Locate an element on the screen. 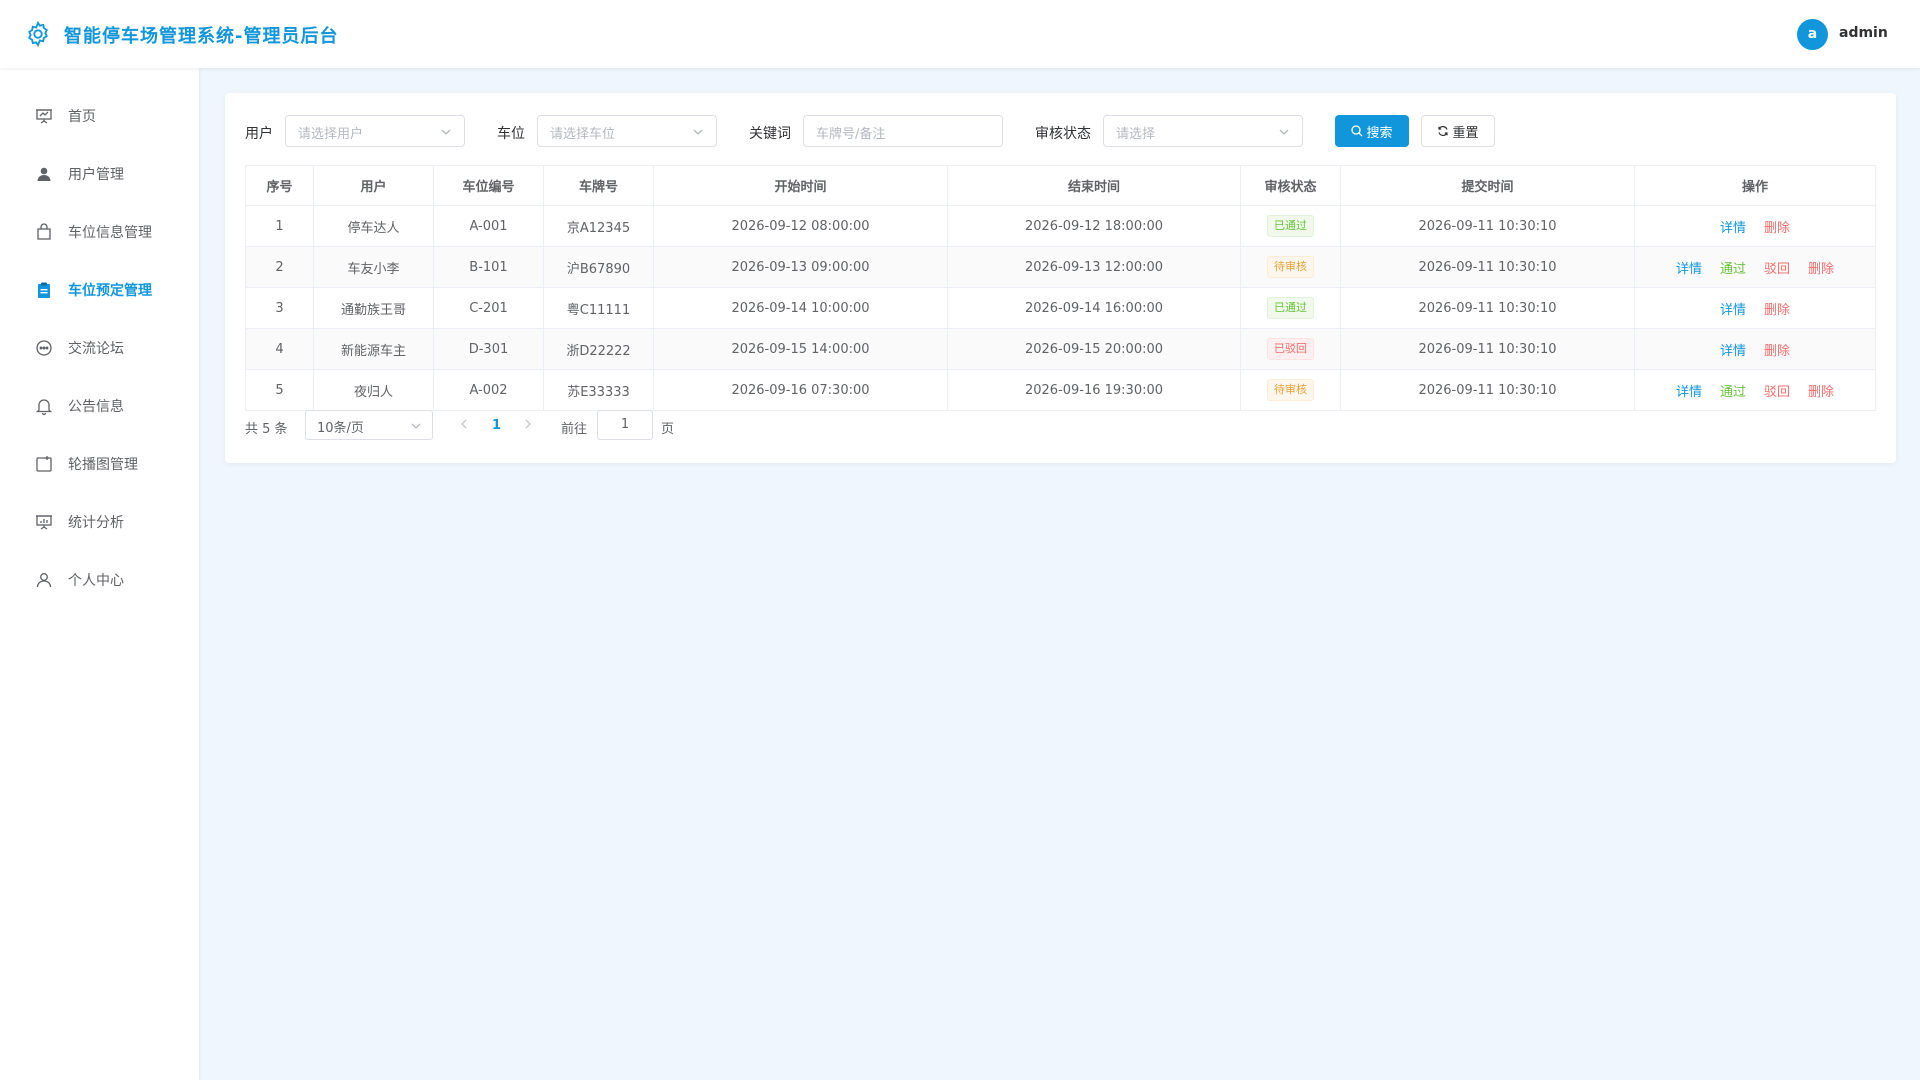 The height and width of the screenshot is (1080, 1920). sidebar-item-forum: 交流论坛 is located at coordinates (99, 348).